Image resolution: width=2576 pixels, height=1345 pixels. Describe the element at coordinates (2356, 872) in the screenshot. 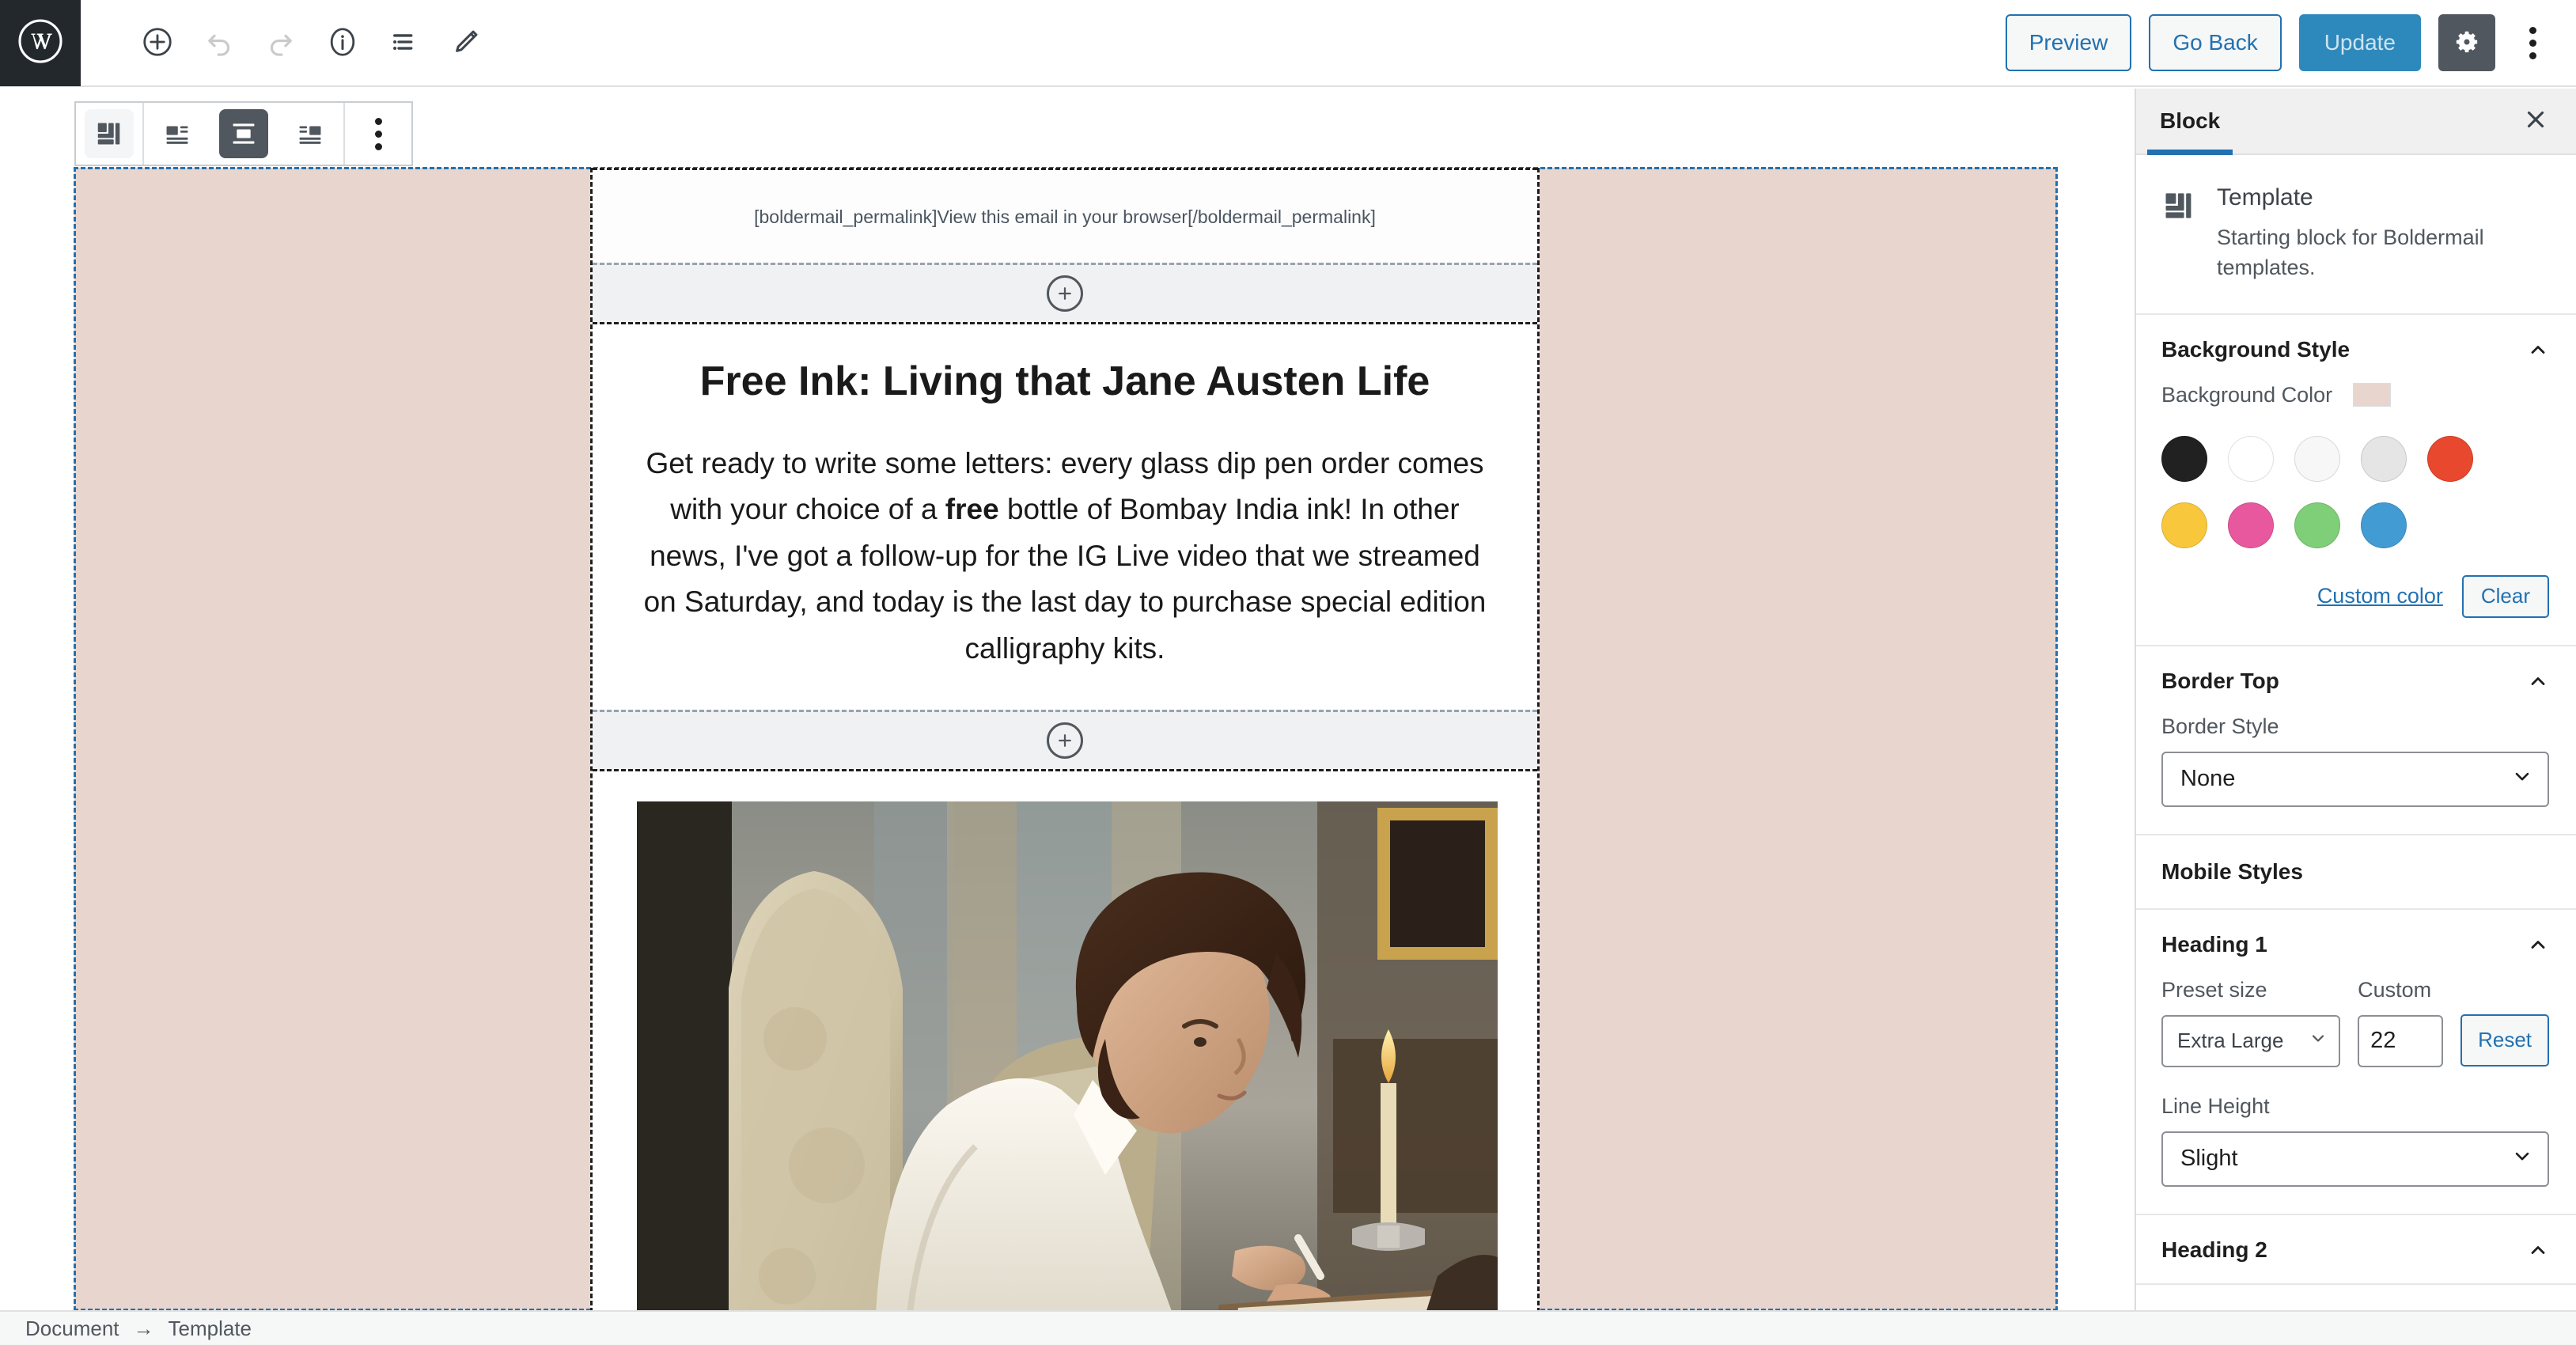

I see `panel-mobile-styles: Mobile Styles` at that location.